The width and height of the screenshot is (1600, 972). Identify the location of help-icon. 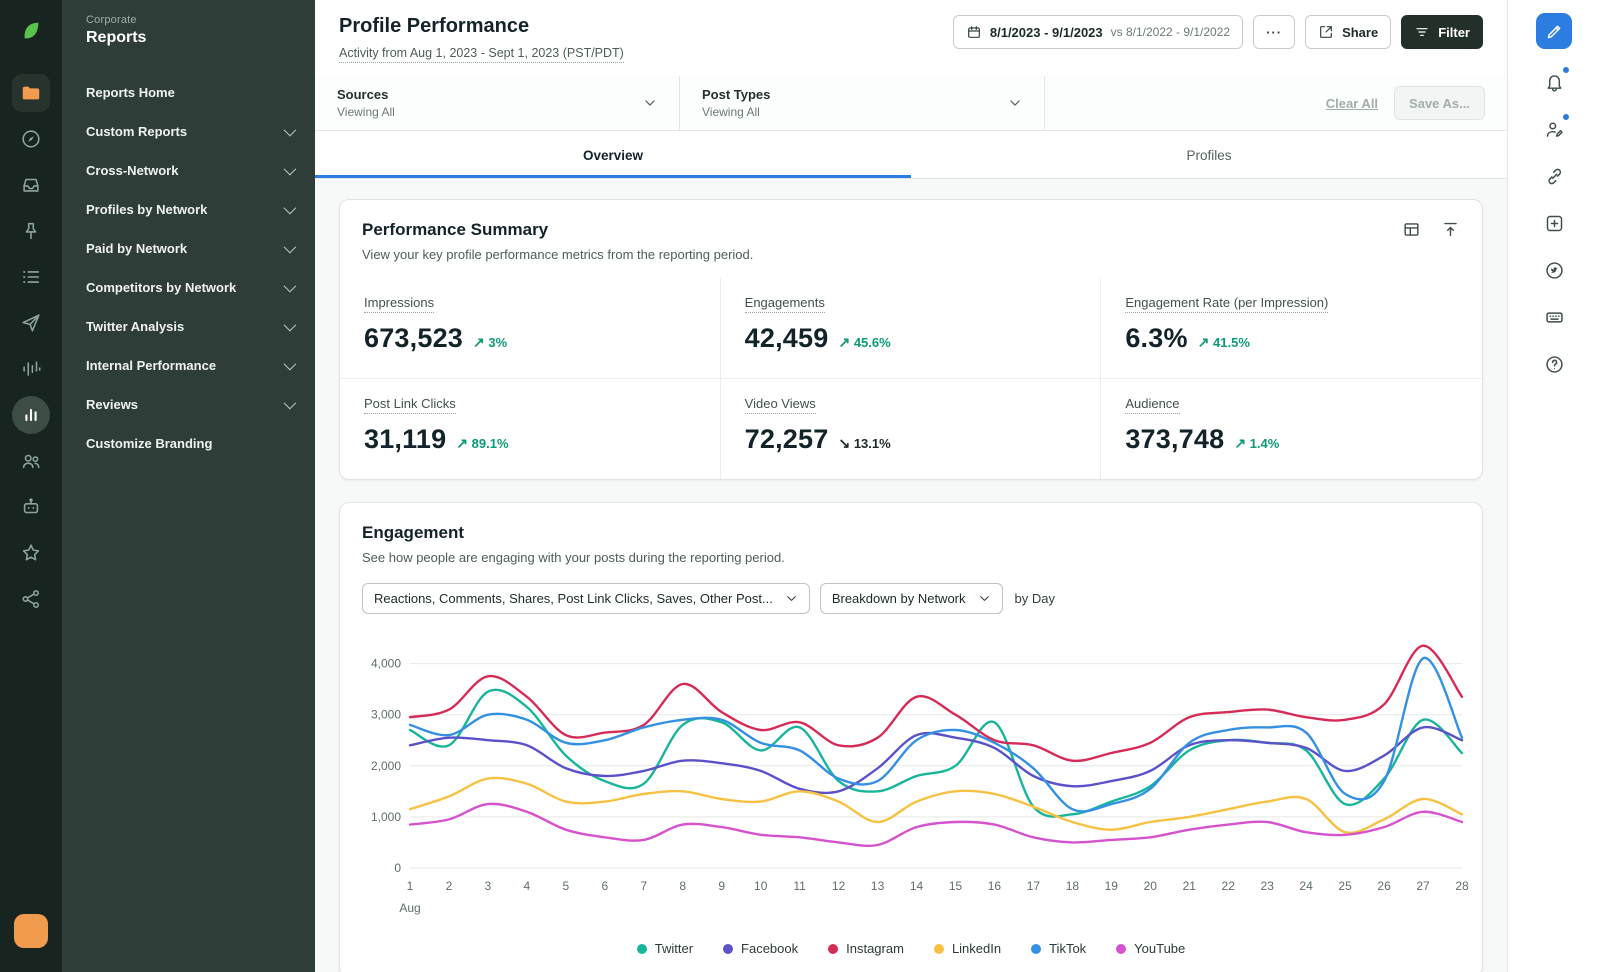
(1554, 364).